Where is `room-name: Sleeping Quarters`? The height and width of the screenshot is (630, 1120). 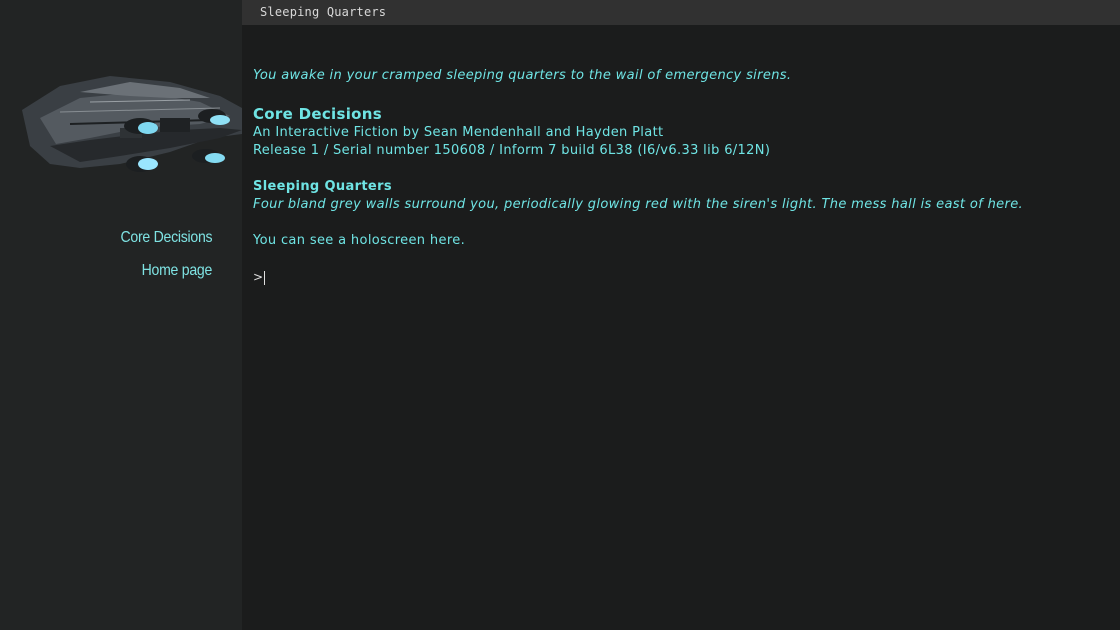 room-name: Sleeping Quarters is located at coordinates (322, 186).